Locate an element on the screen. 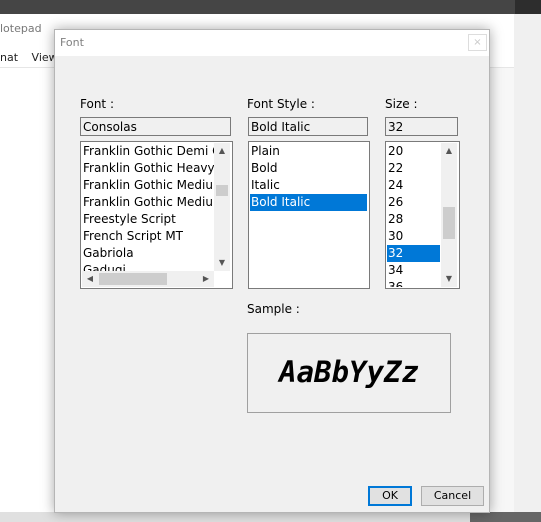 This screenshot has width=541, height=522. font-vertical-scrollbar: ▲ ▼ is located at coordinates (222, 207).